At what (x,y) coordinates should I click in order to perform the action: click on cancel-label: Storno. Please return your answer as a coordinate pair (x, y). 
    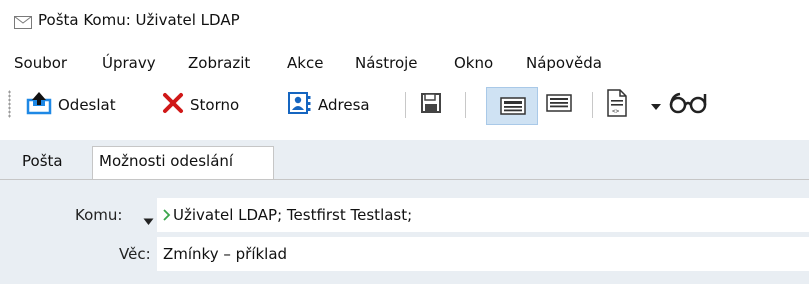
    Looking at the image, I should click on (215, 105).